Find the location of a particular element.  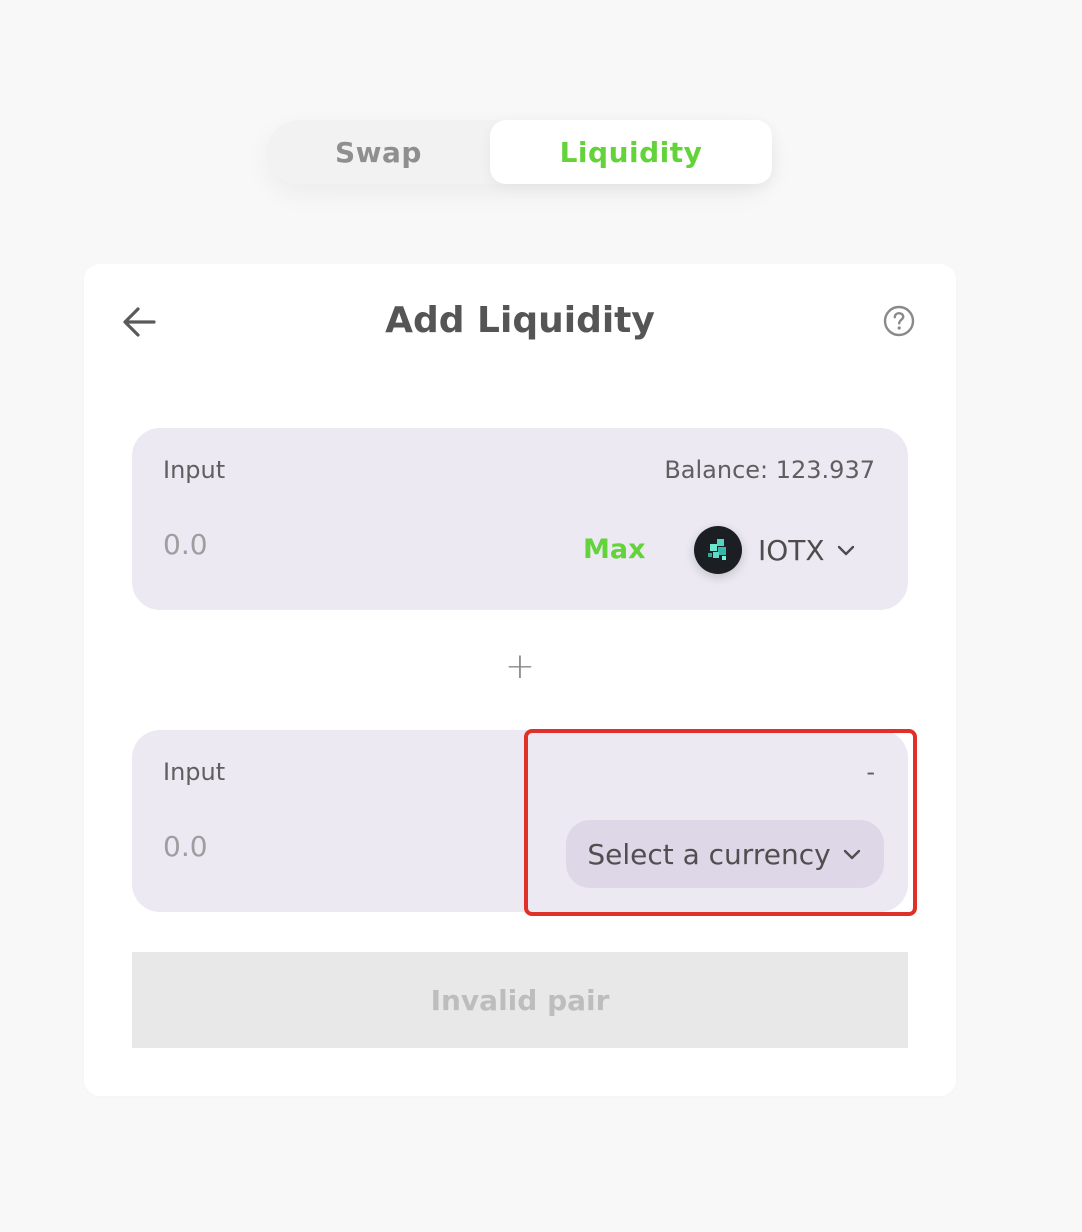

tab-liquidity: Liquidity is located at coordinates (631, 152).